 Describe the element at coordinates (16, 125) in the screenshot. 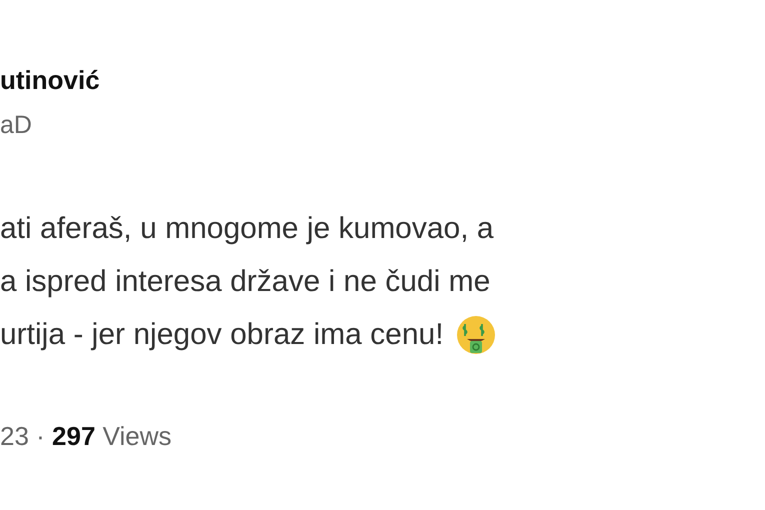

I see `author-handle: aD` at that location.